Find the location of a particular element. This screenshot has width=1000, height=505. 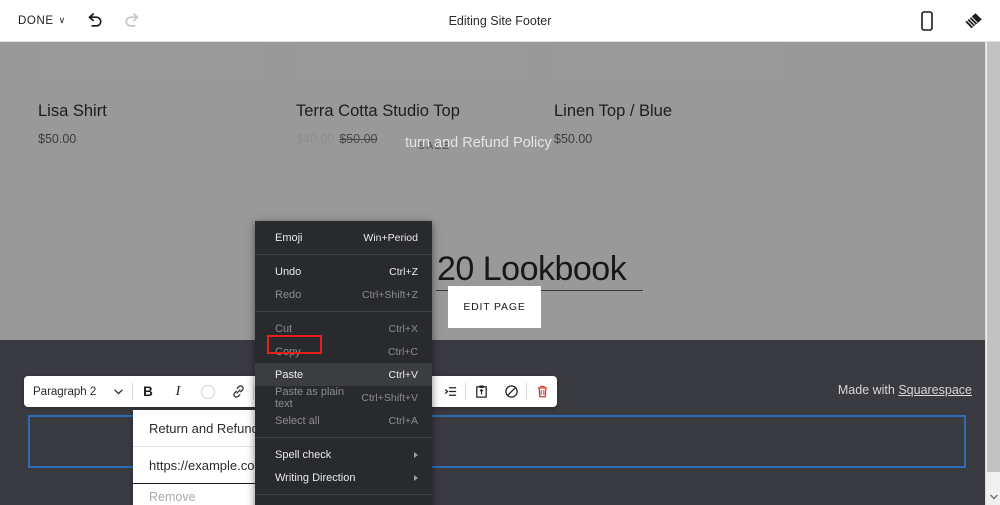

italic-button: I is located at coordinates (178, 391).